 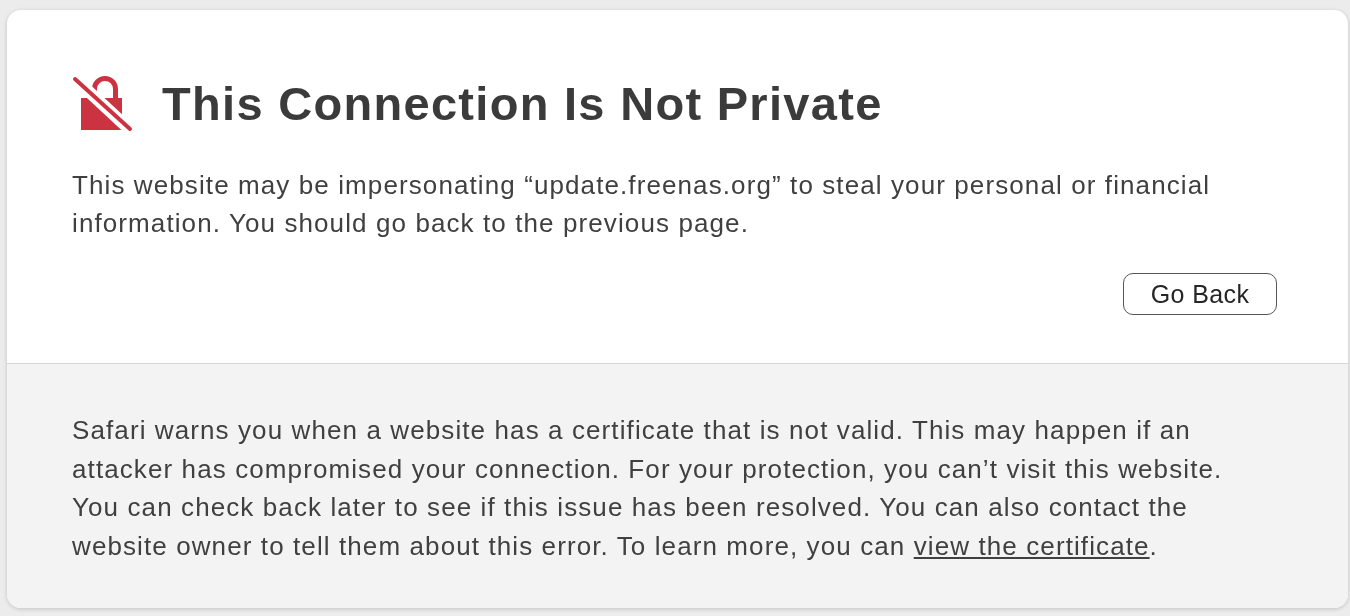 What do you see at coordinates (1031, 545) in the screenshot?
I see `view-certificate-link: view the certificate` at bounding box center [1031, 545].